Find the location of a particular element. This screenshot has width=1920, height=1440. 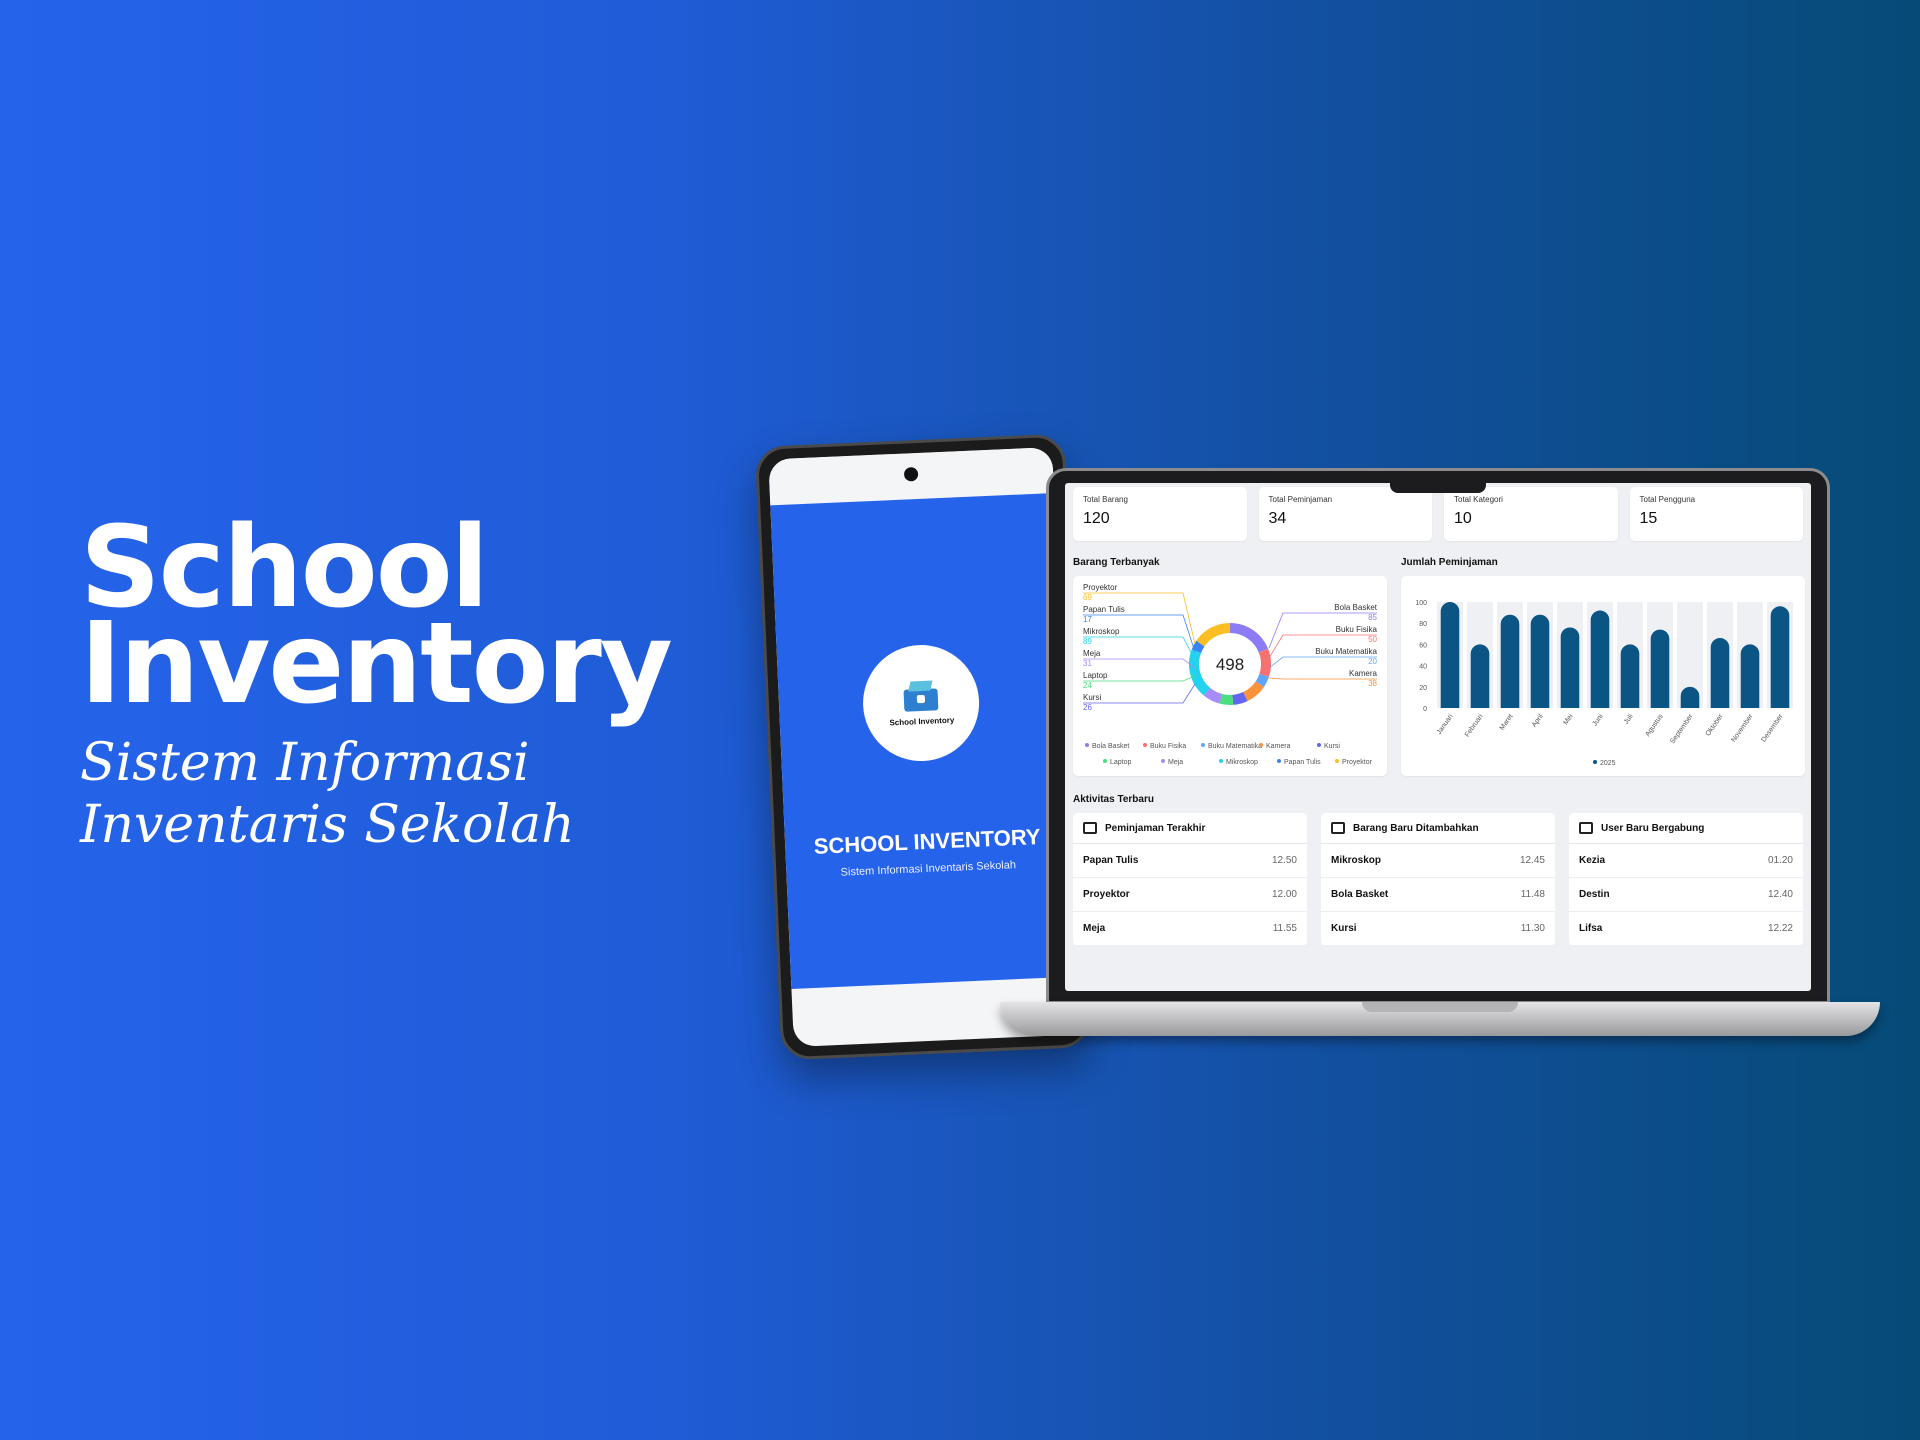

x-tick-label: April is located at coordinates (1538, 721).